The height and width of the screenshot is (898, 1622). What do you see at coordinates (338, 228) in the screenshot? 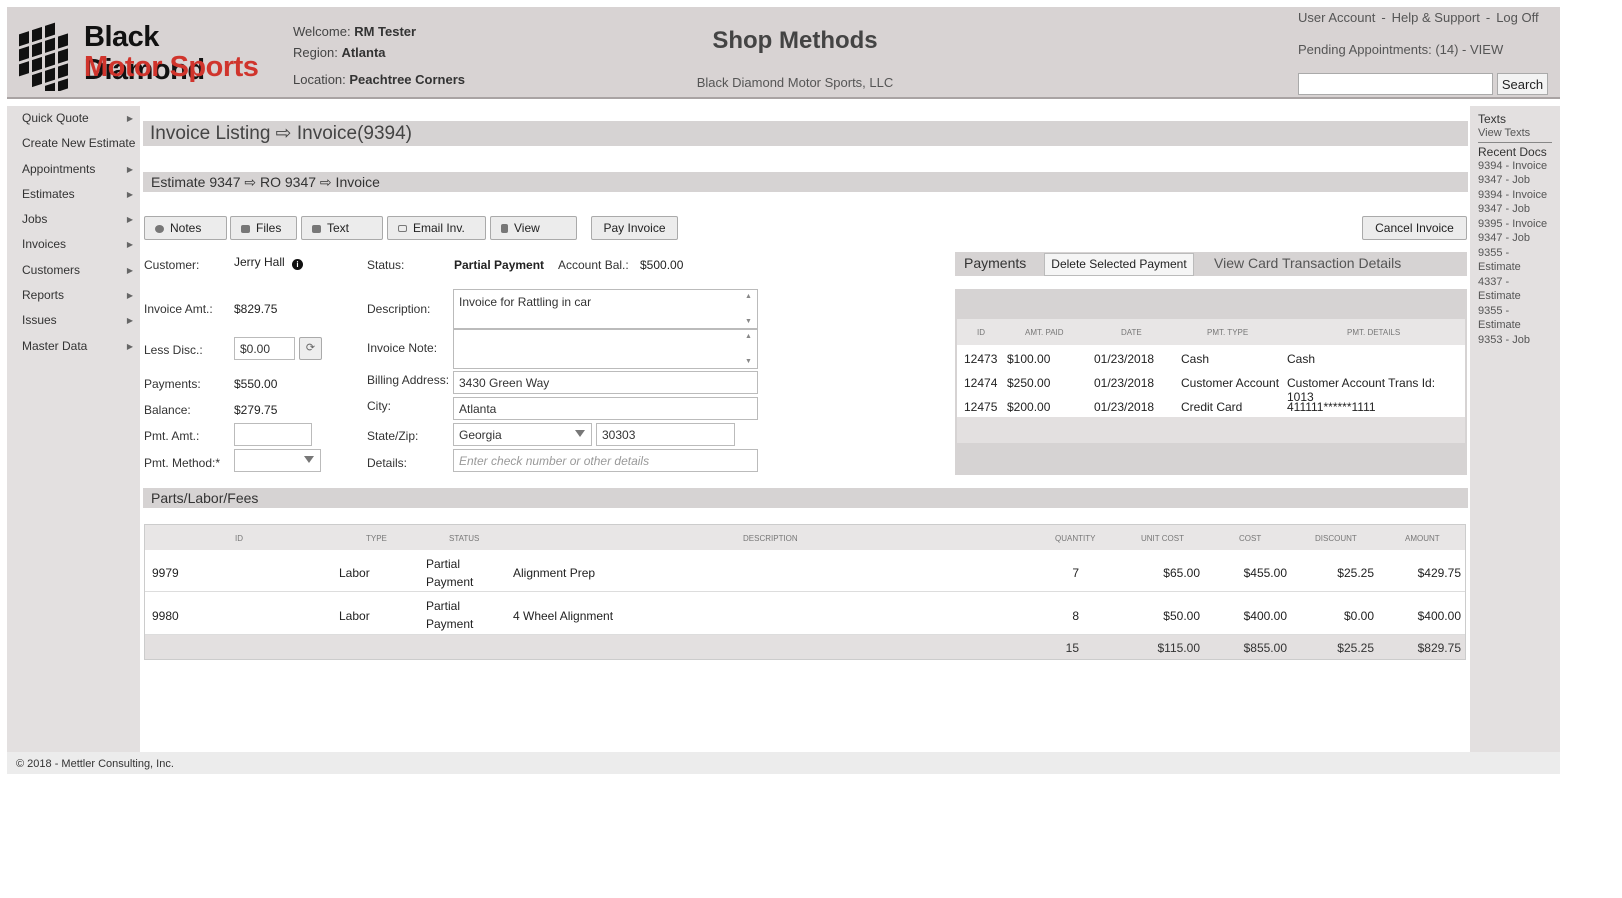
I see `text-button-label: Text` at bounding box center [338, 228].